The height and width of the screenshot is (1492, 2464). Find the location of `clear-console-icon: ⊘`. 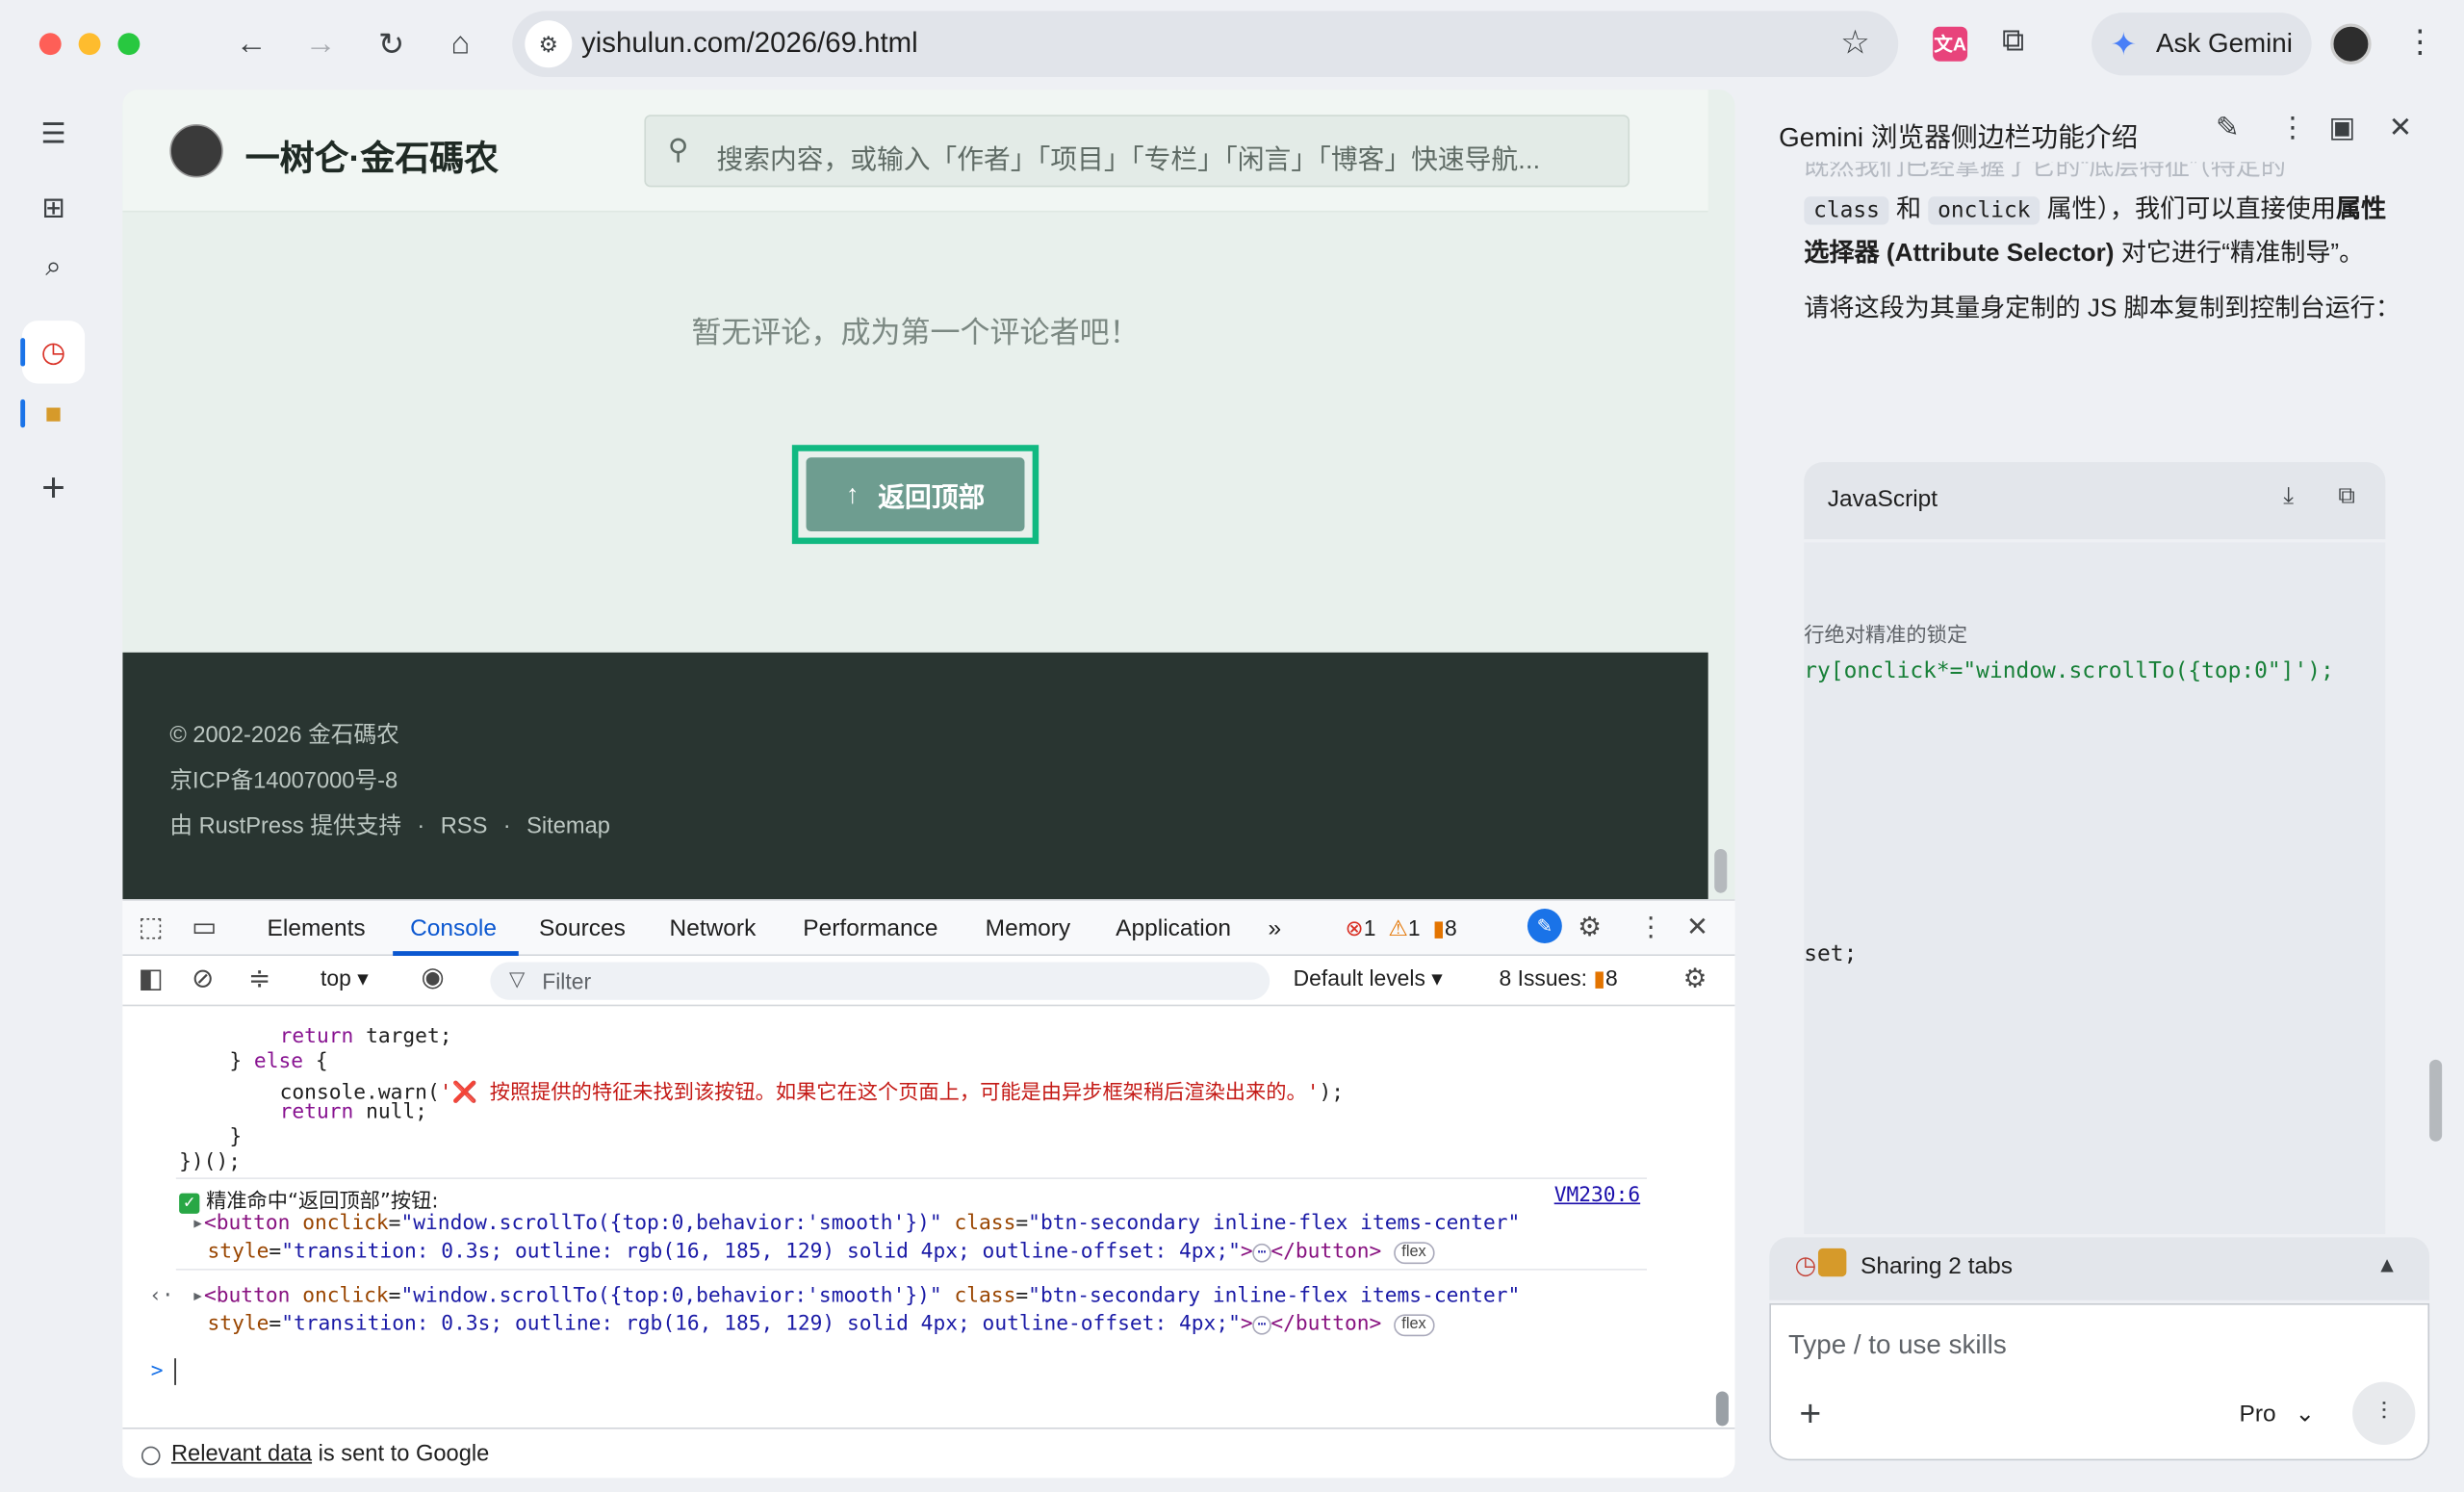

clear-console-icon: ⊘ is located at coordinates (203, 979).